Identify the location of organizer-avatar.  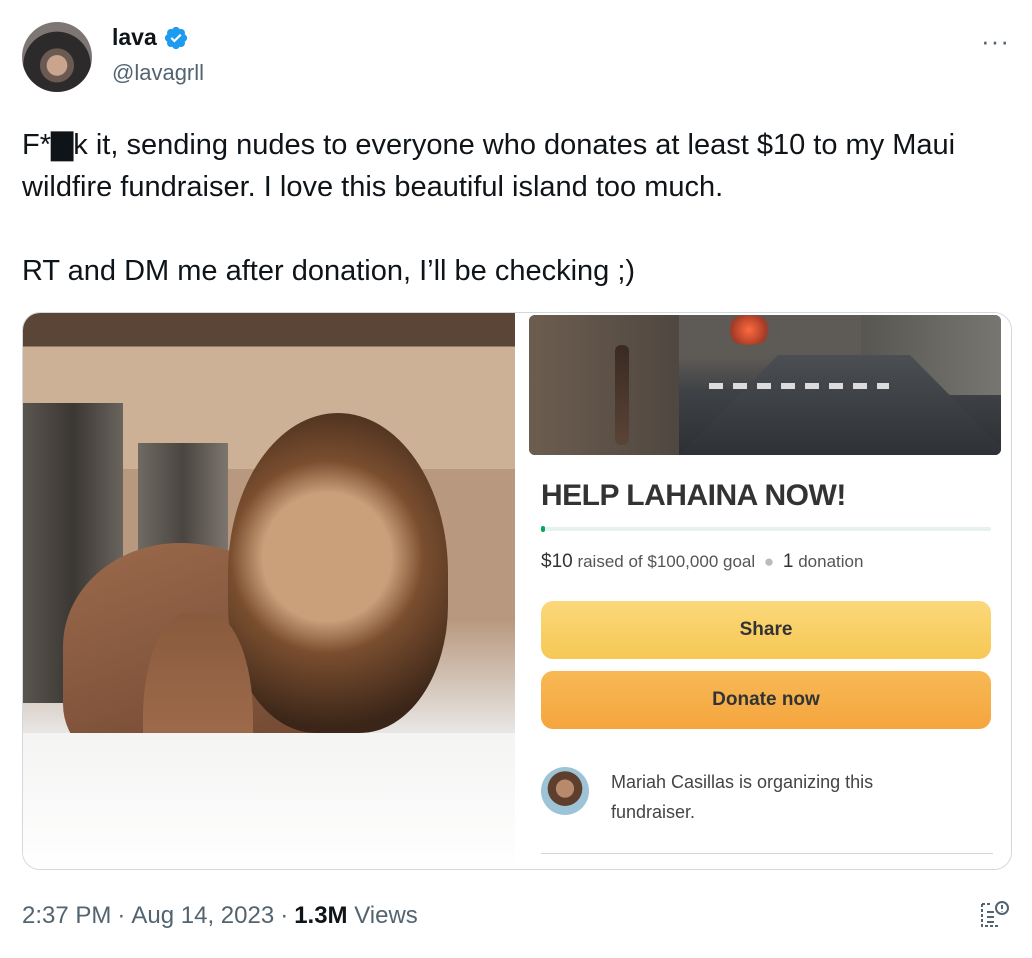
(565, 791).